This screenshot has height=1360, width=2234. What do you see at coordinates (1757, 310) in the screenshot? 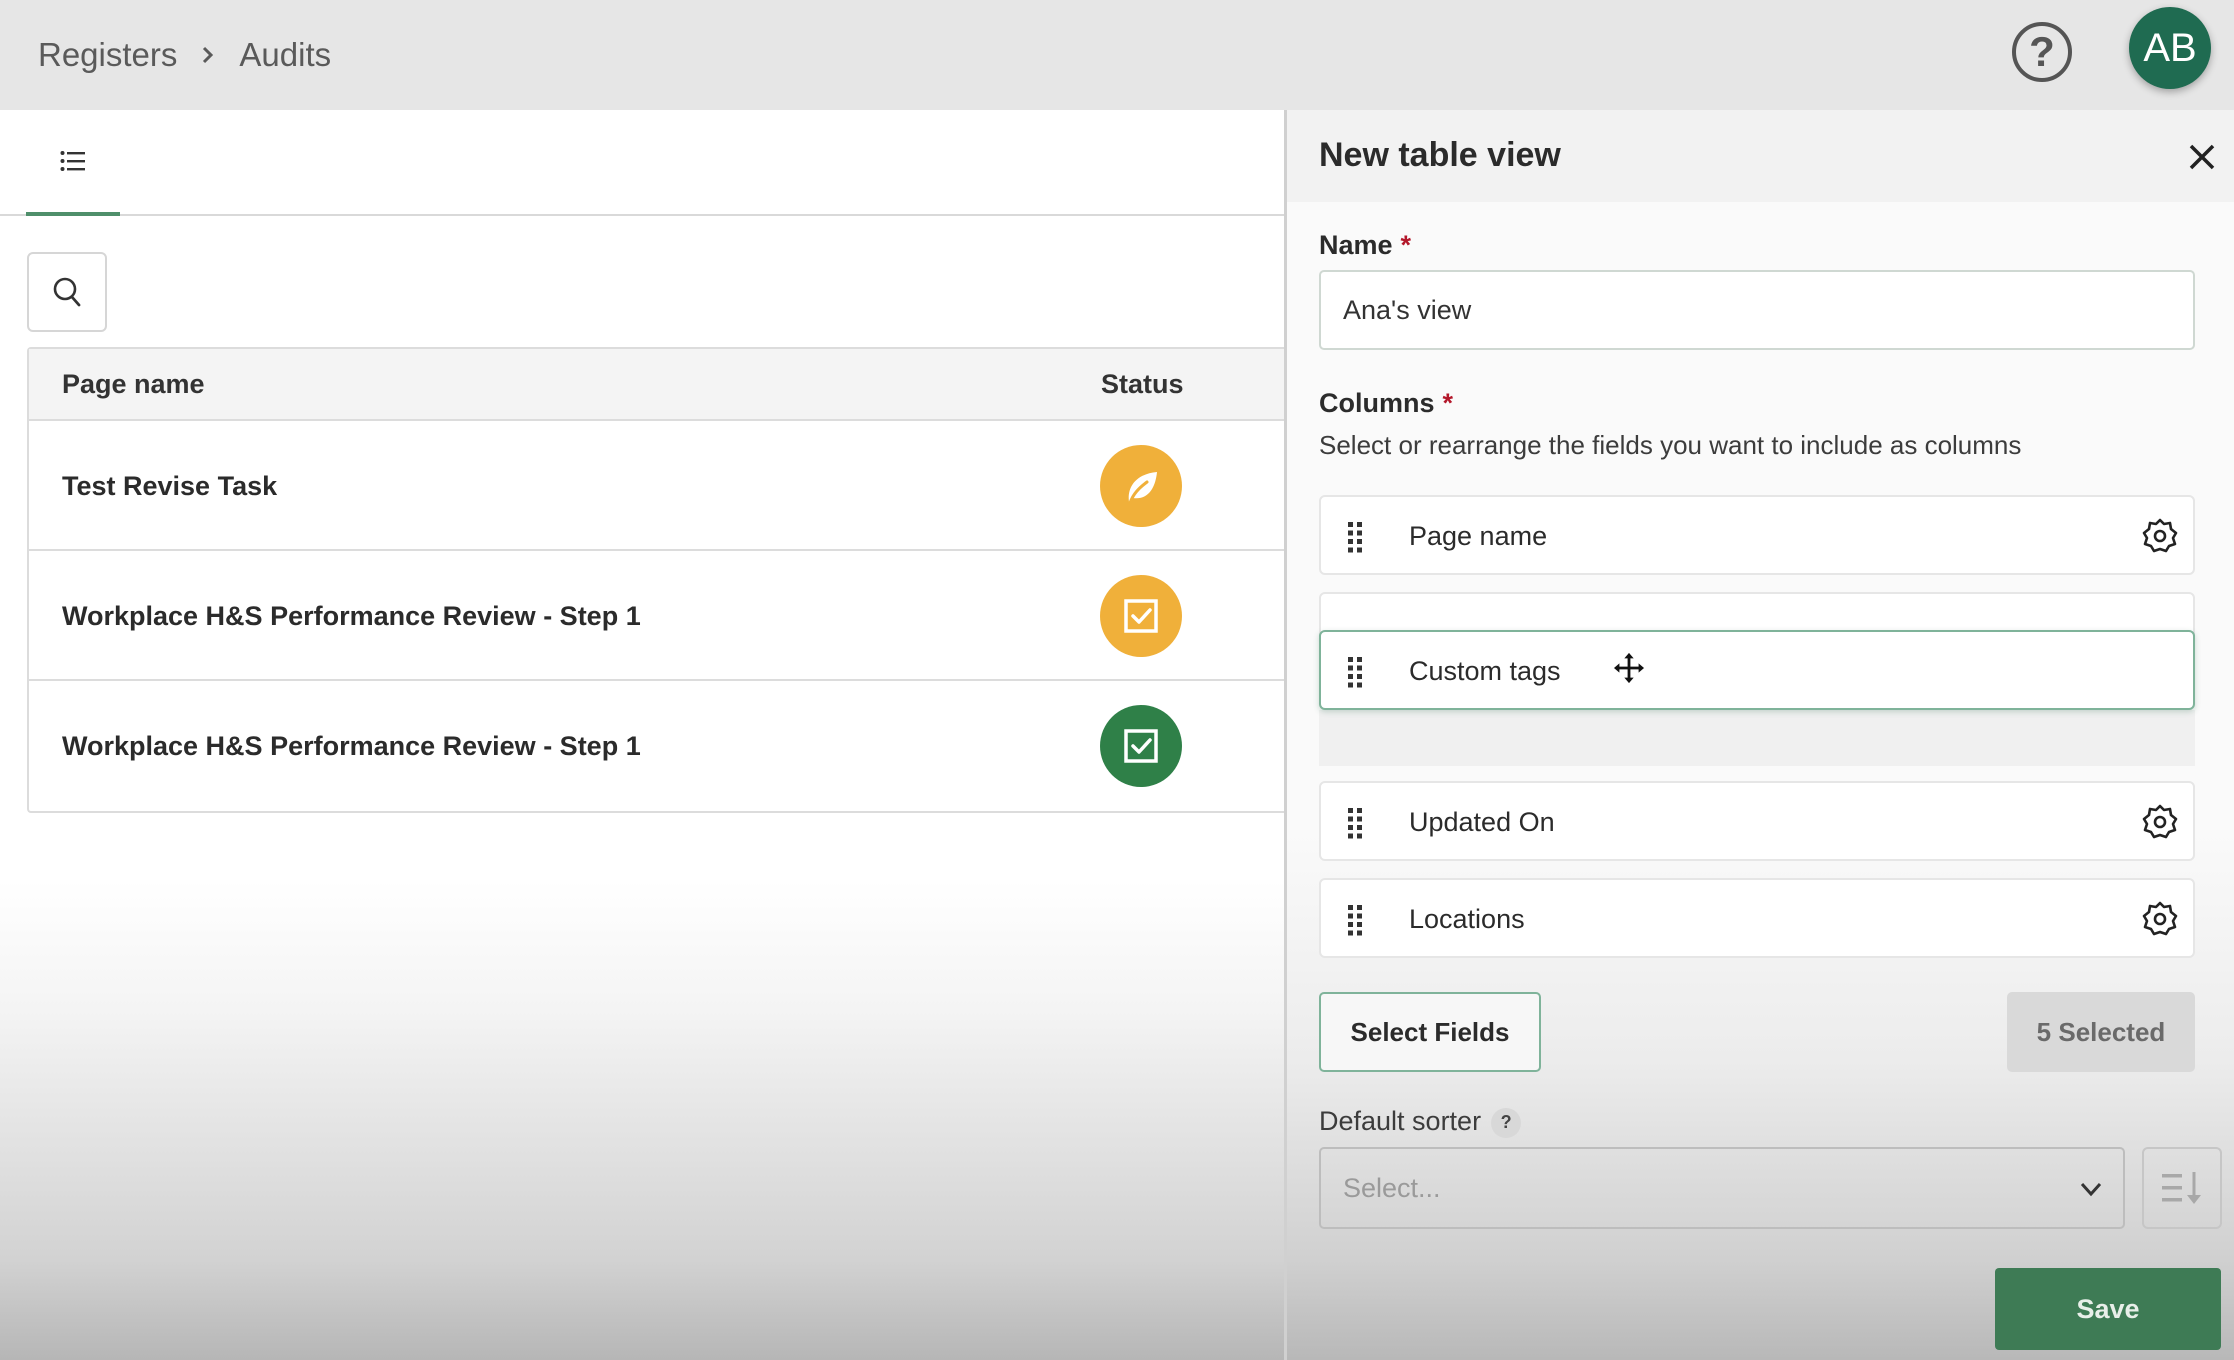
I see `name-input` at bounding box center [1757, 310].